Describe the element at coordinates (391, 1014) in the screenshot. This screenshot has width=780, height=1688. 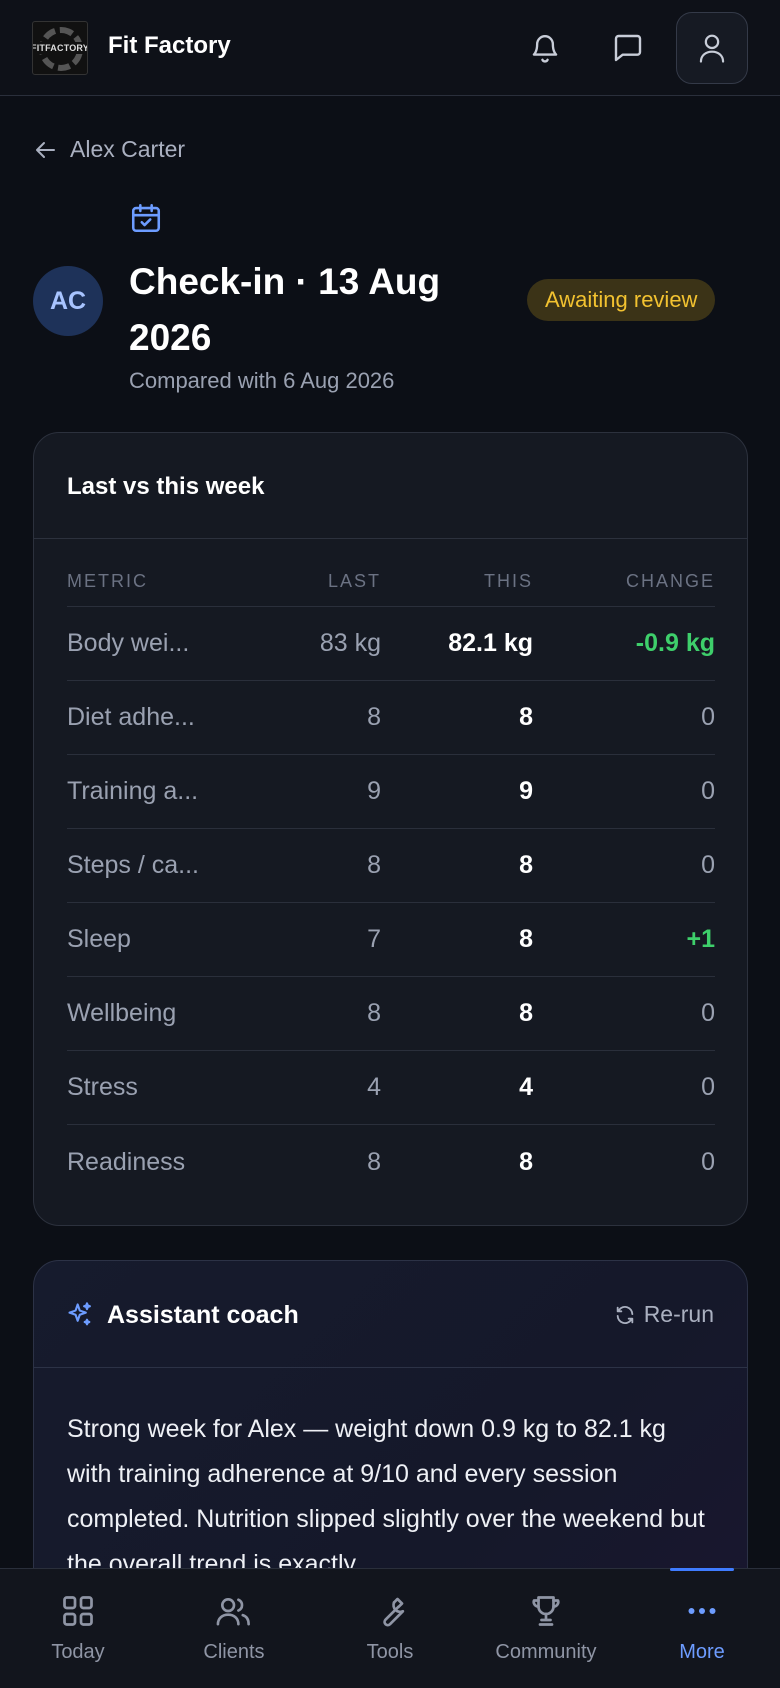
I see `table-row: Wellbeing 8 8 0` at that location.